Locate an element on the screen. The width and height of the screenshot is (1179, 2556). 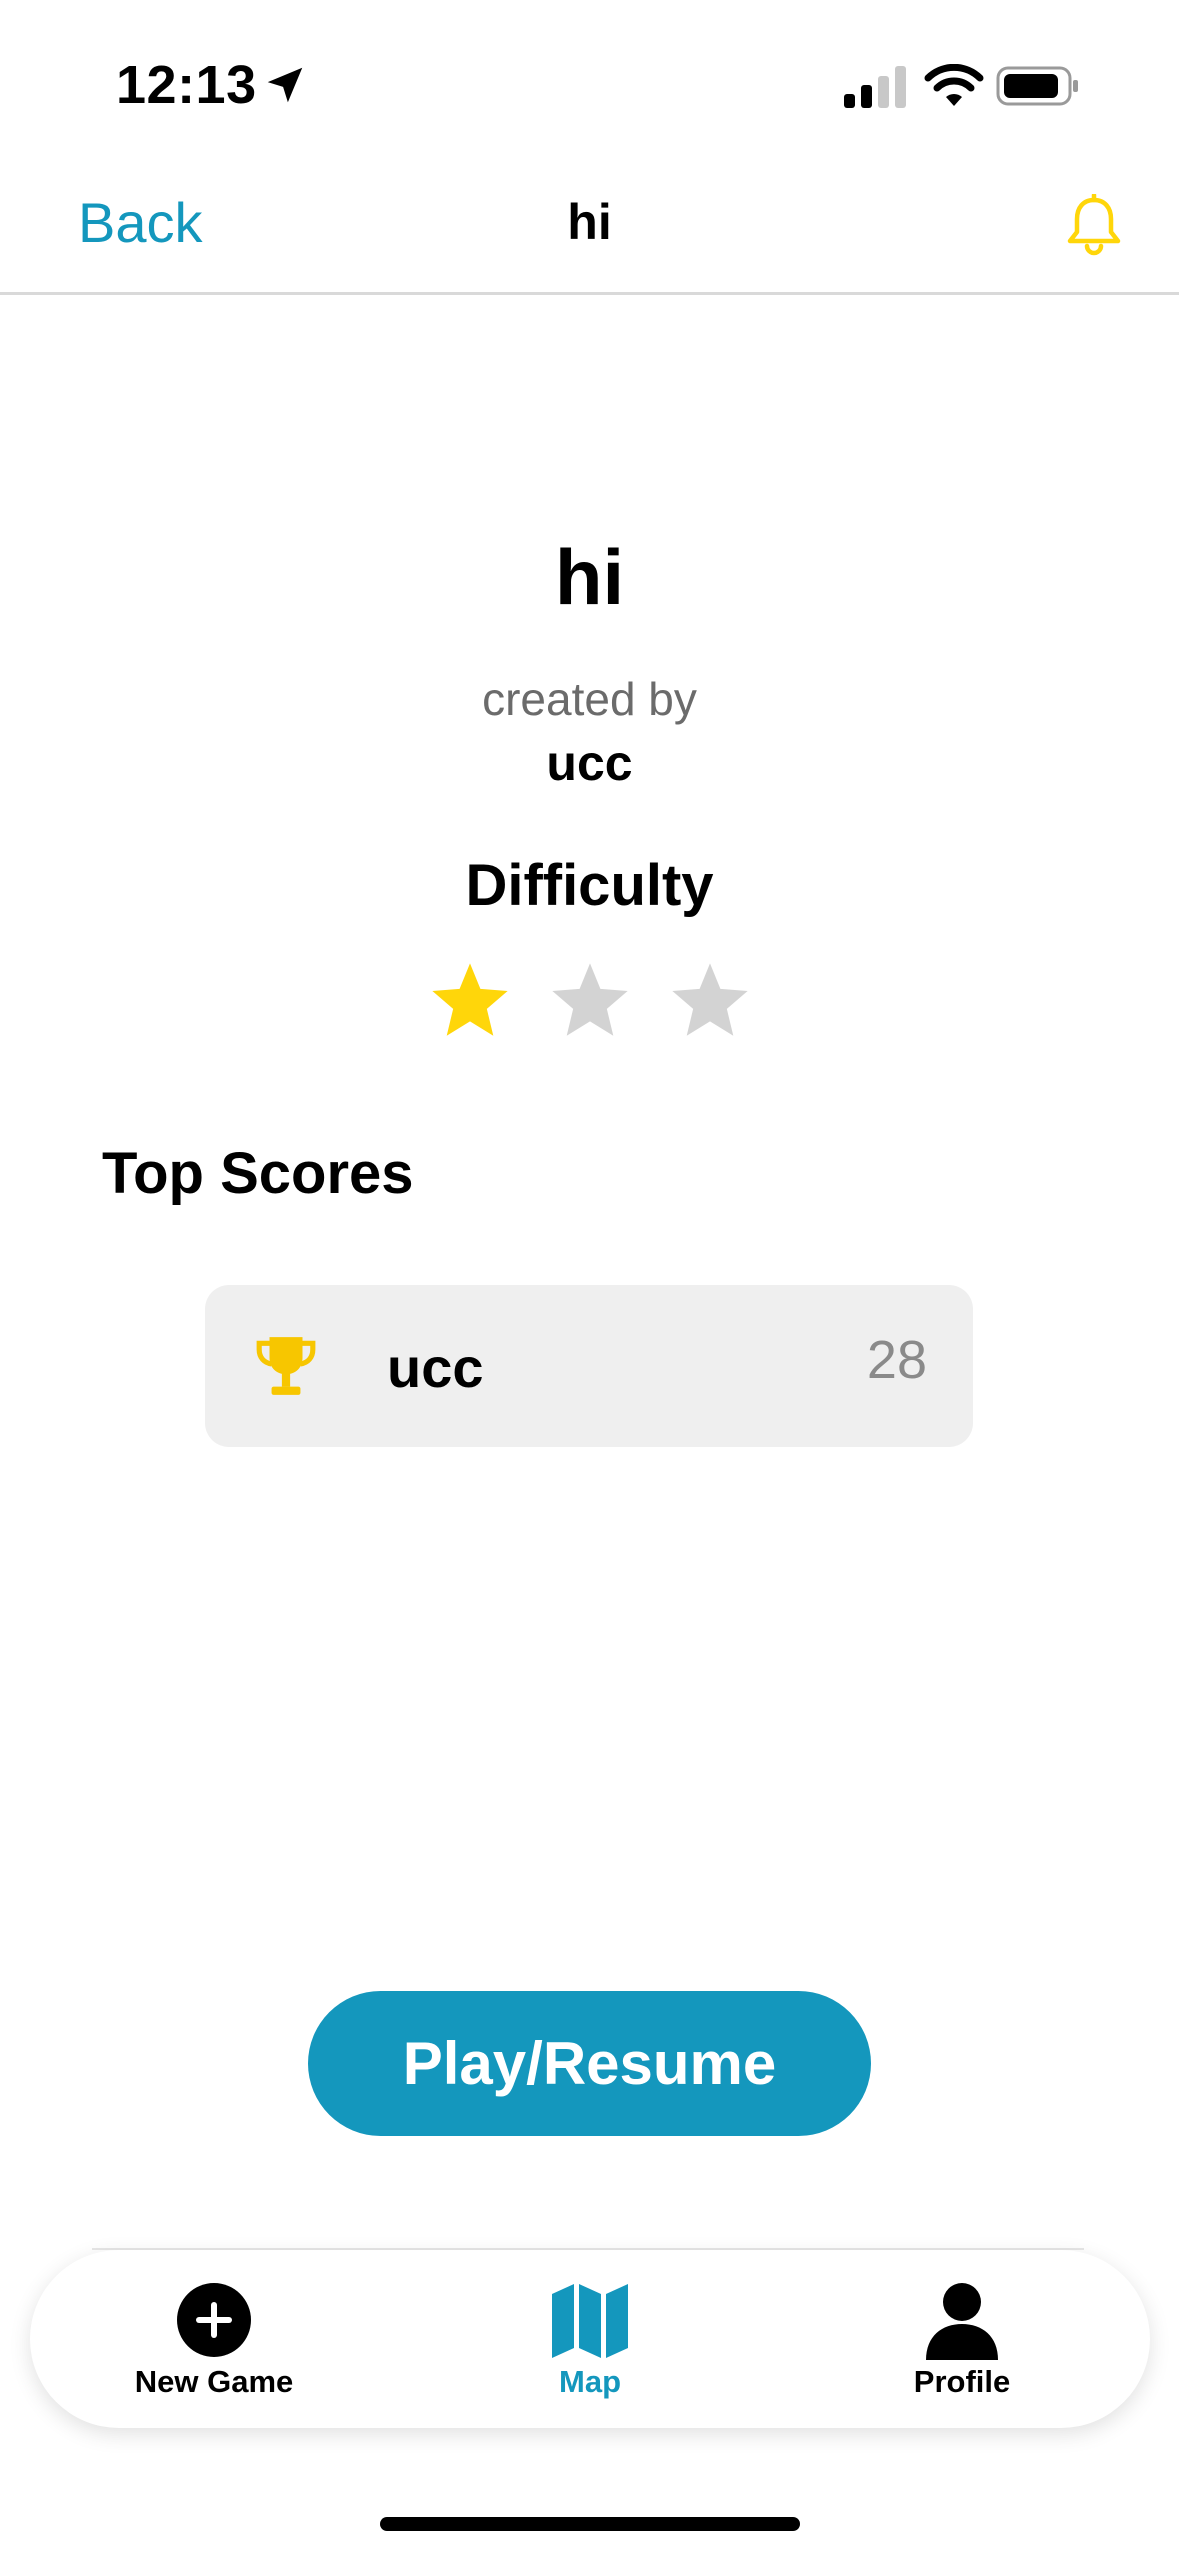
nav-divider is located at coordinates (589, 293).